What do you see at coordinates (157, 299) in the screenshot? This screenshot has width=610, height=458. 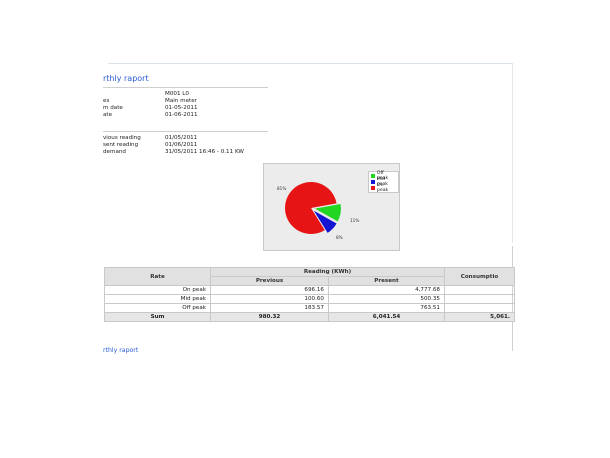 I see `cell-rate: Mid peak` at bounding box center [157, 299].